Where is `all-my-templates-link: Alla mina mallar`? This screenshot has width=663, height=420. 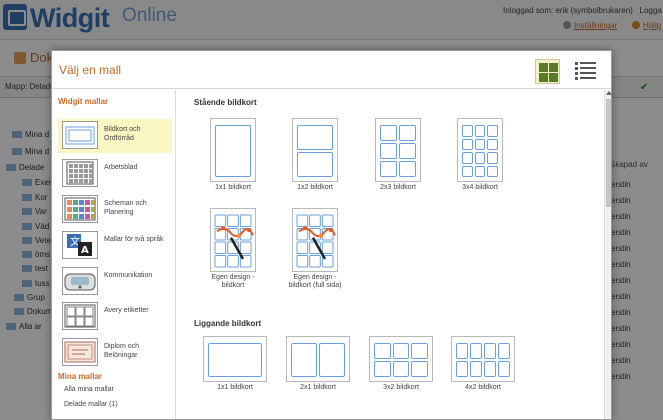
all-my-templates-link: Alla mina mallar is located at coordinates (89, 389).